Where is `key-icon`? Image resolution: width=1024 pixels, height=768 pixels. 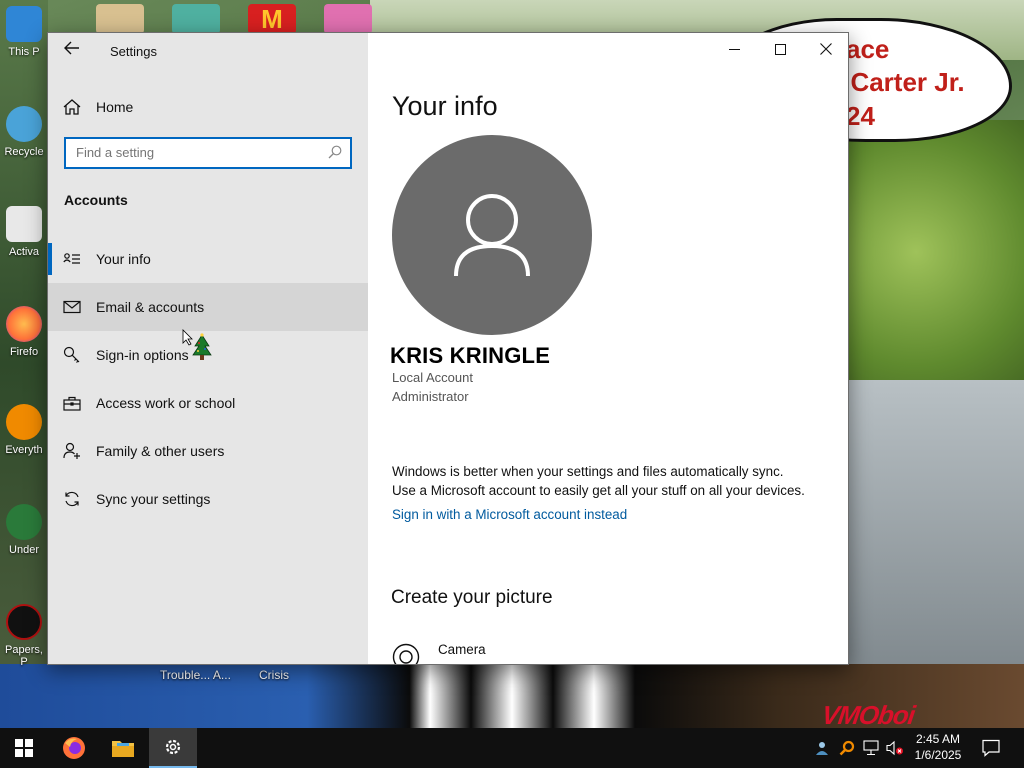 key-icon is located at coordinates (72, 355).